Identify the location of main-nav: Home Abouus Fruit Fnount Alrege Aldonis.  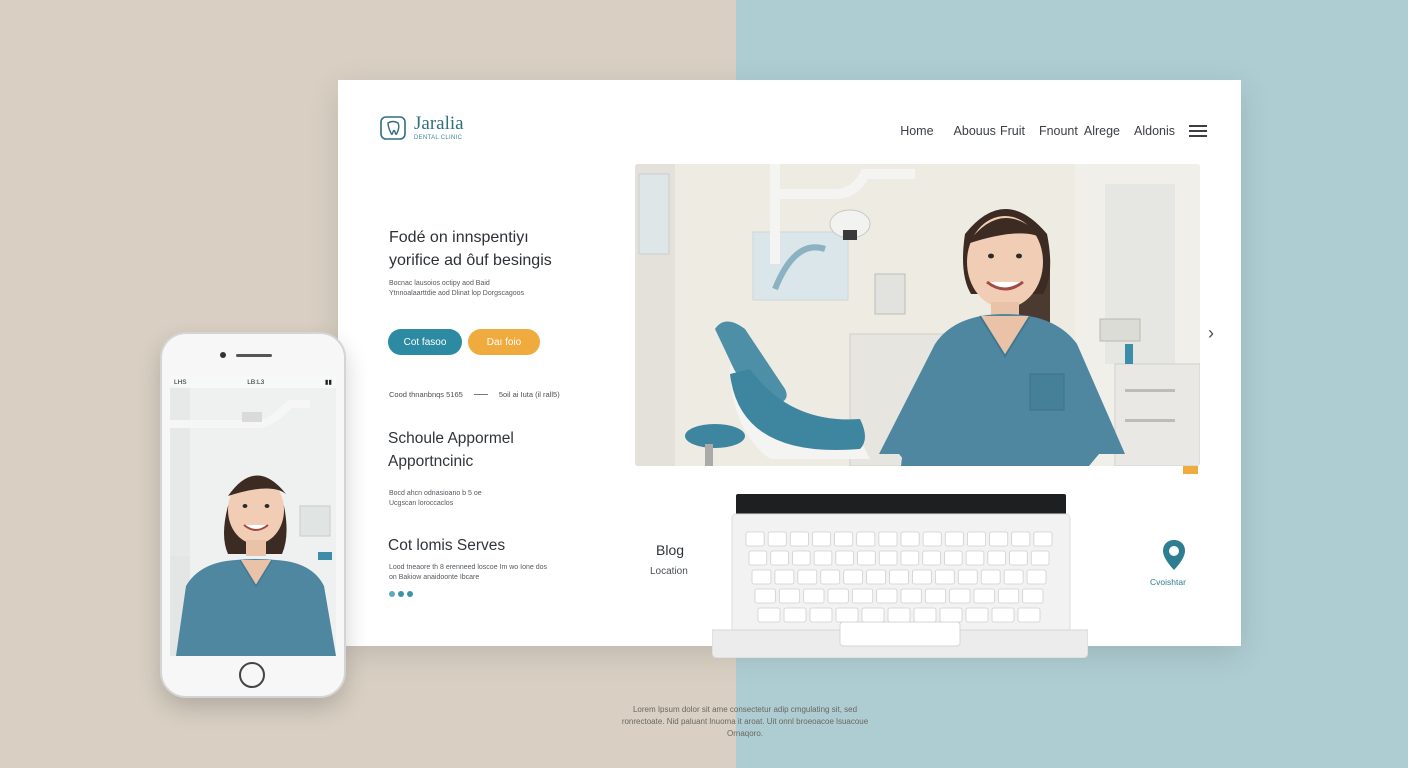
(1053, 131).